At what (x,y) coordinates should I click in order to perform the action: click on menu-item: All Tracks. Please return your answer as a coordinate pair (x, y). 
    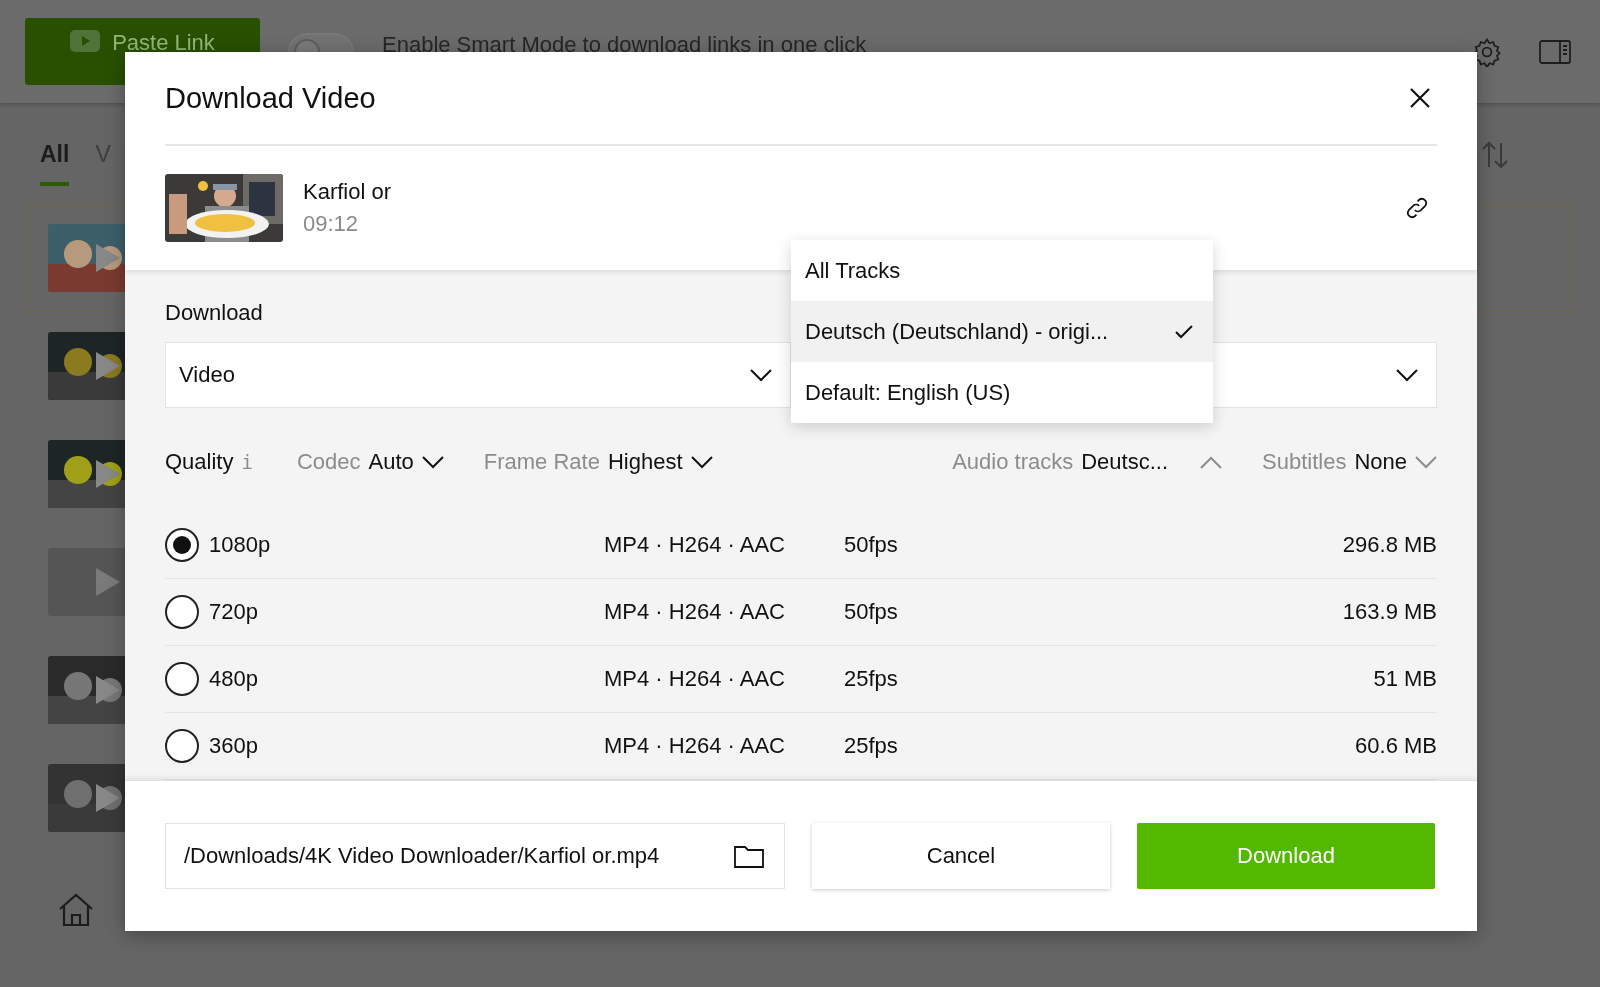
    Looking at the image, I should click on (1002, 270).